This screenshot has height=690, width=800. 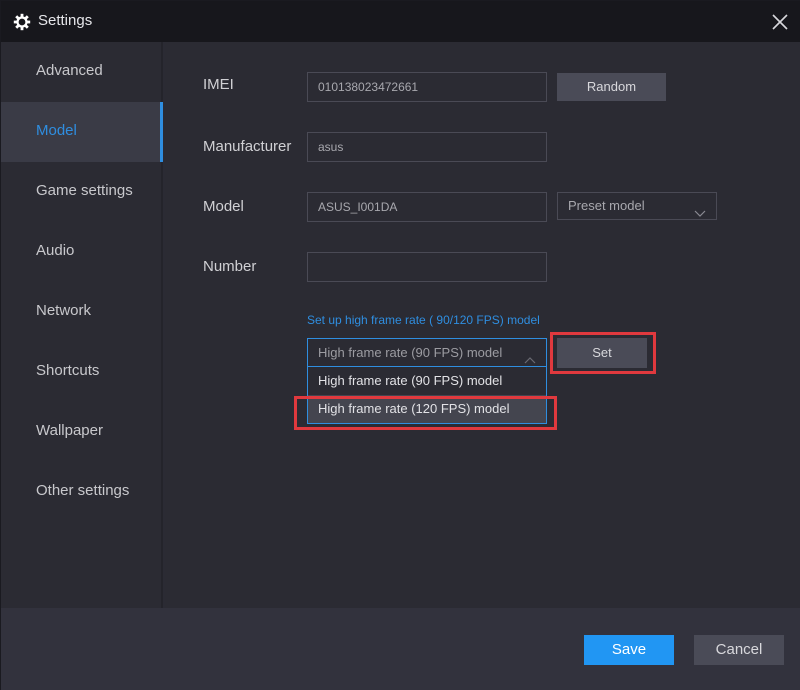 I want to click on window-title: Settings, so click(x=65, y=20).